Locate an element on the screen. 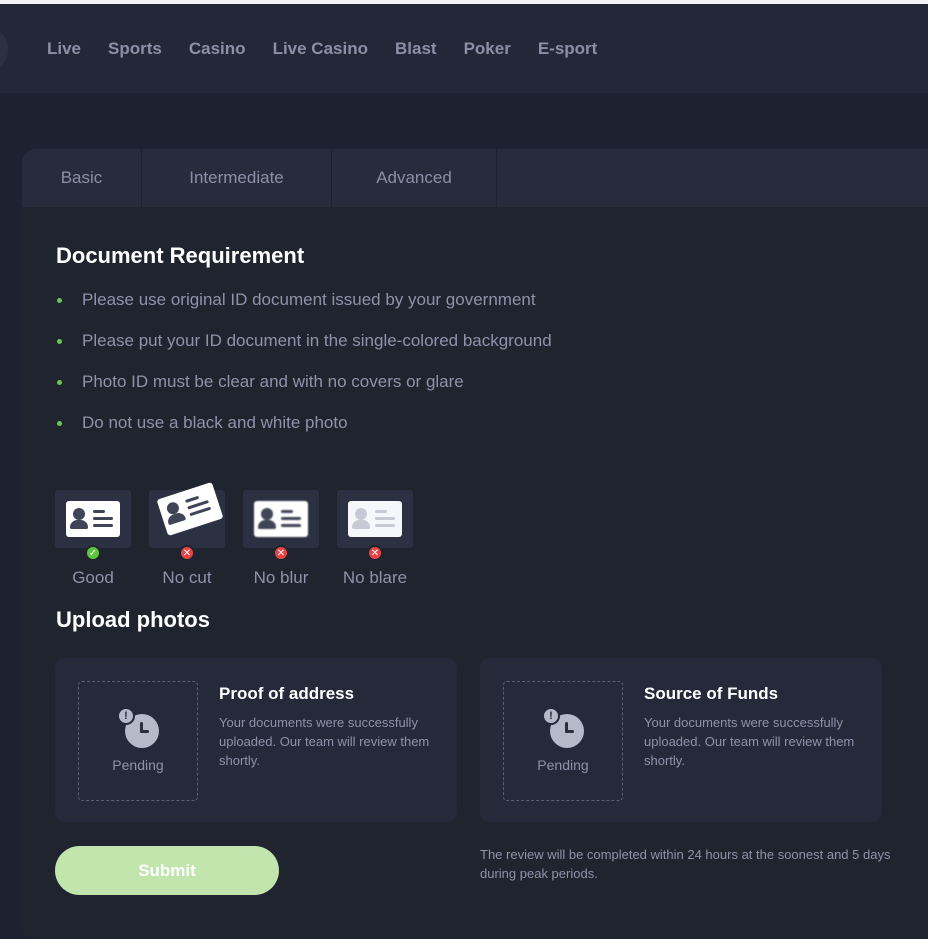 This screenshot has height=939, width=928. tab-basic: Basic is located at coordinates (82, 178).